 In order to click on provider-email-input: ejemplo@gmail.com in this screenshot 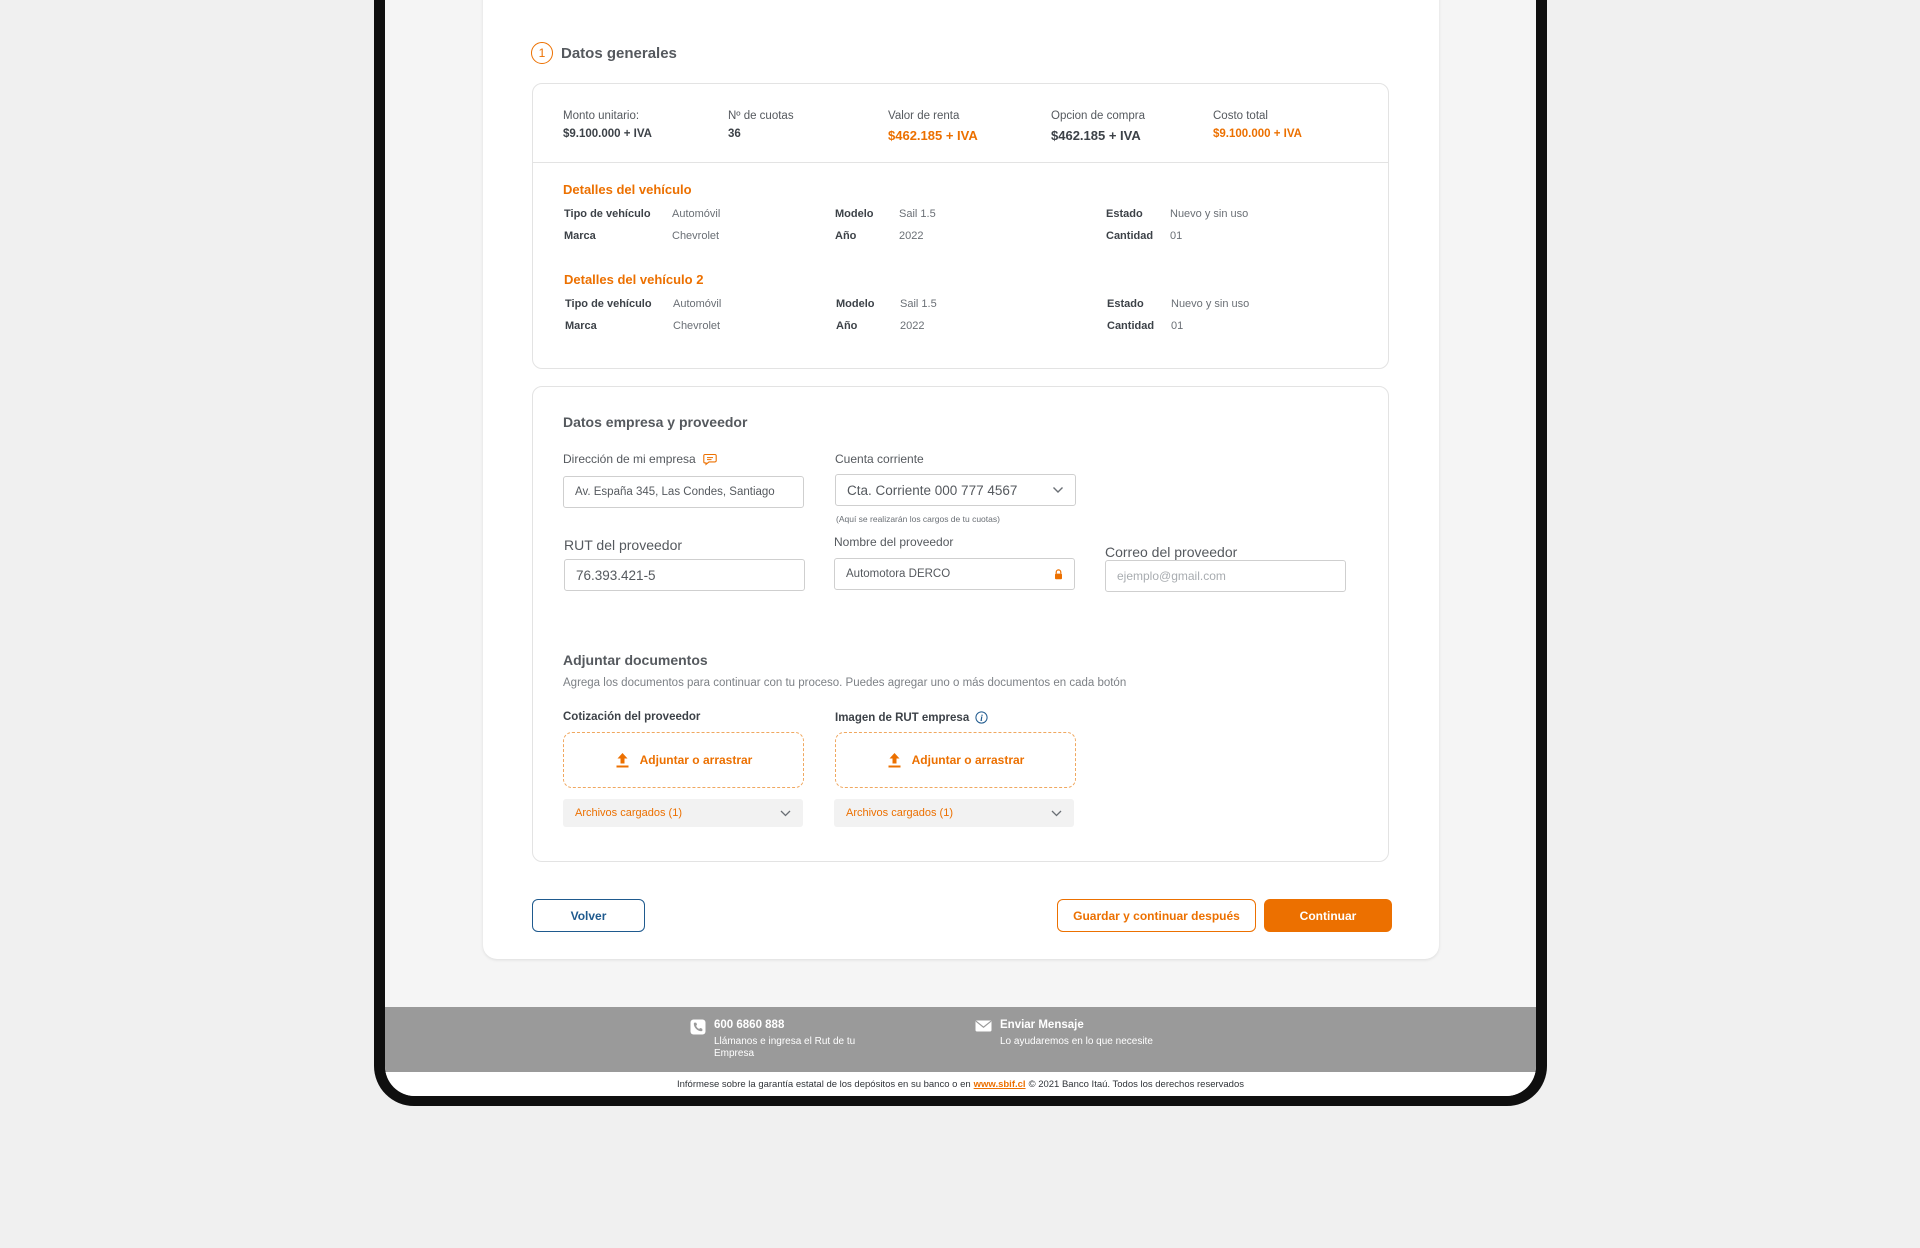, I will do `click(1225, 576)`.